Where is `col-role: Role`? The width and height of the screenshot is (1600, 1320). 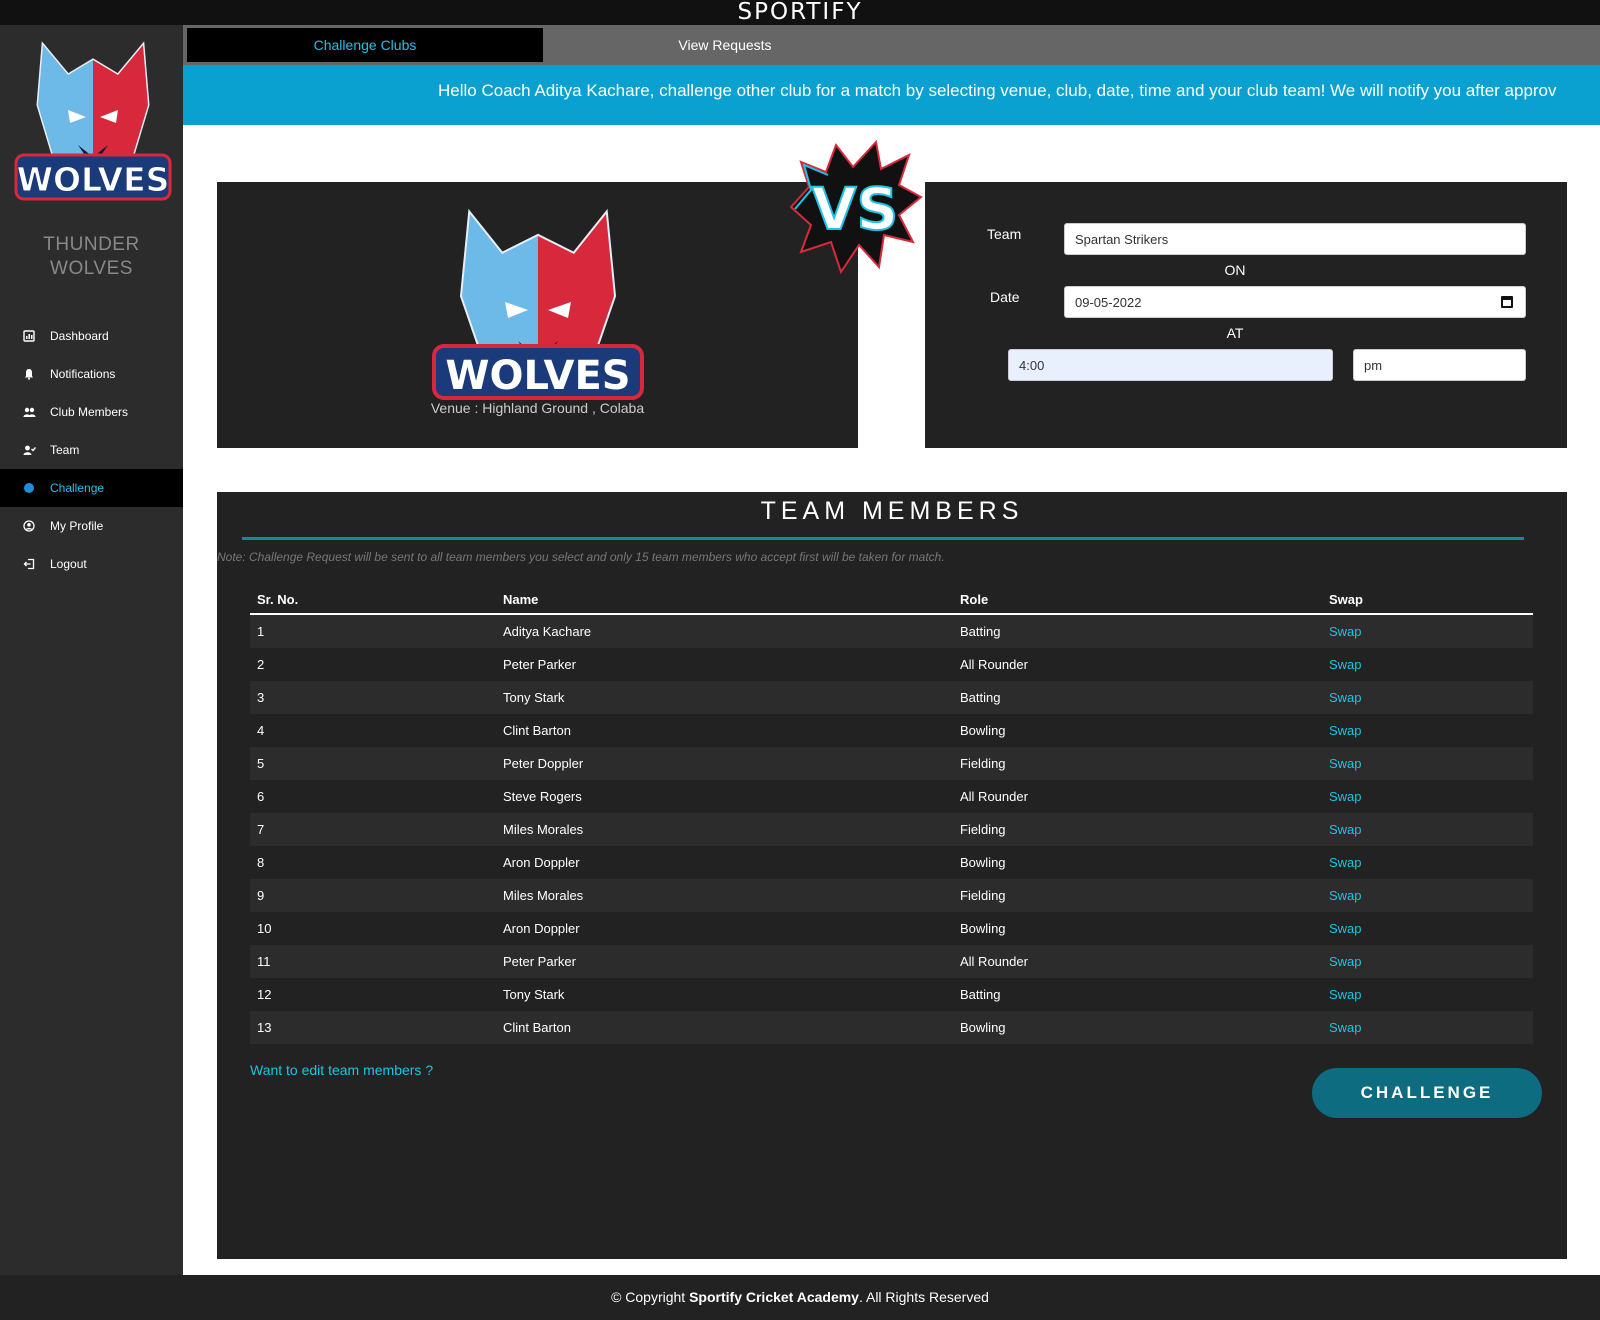 col-role: Role is located at coordinates (974, 599).